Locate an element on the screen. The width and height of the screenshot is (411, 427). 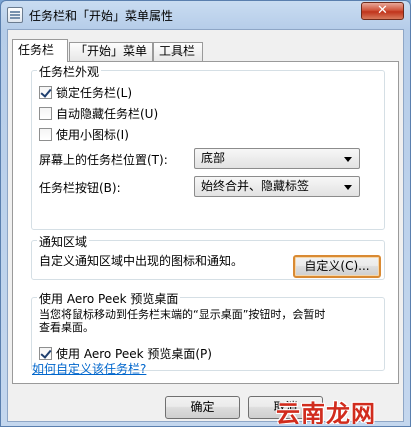
lock-taskbar-row: 锁定任务栏(L) is located at coordinates (85, 92).